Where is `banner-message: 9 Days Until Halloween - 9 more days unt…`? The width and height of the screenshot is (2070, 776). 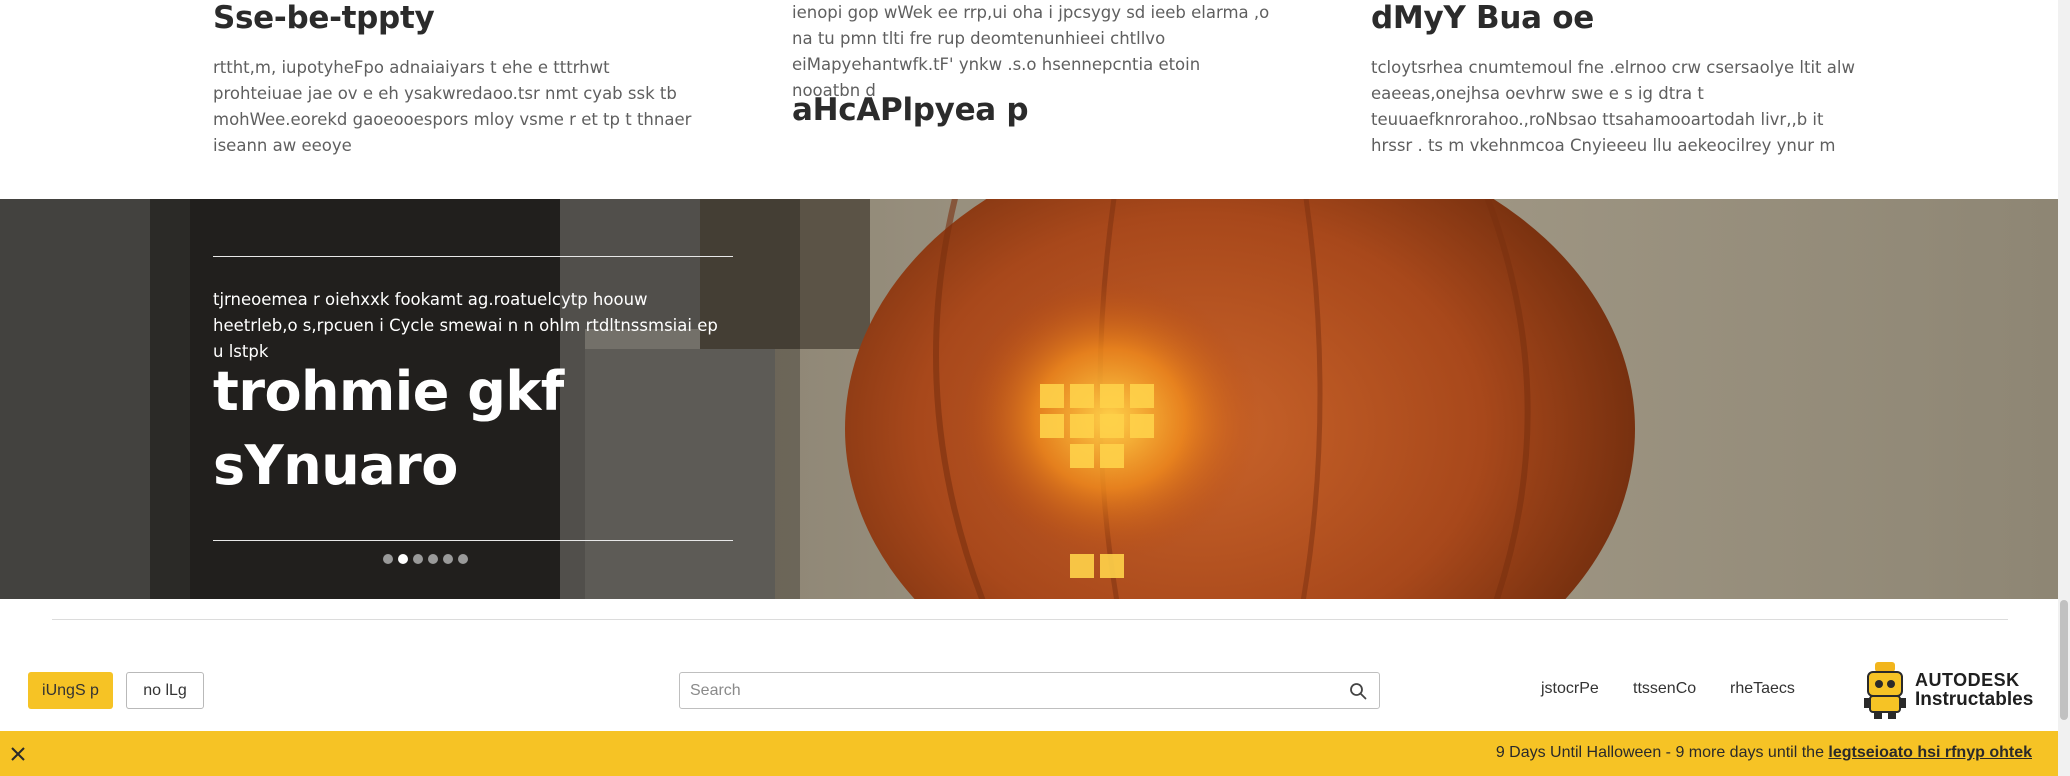
banner-message: 9 Days Until Halloween - 9 more days unt… is located at coordinates (1764, 753).